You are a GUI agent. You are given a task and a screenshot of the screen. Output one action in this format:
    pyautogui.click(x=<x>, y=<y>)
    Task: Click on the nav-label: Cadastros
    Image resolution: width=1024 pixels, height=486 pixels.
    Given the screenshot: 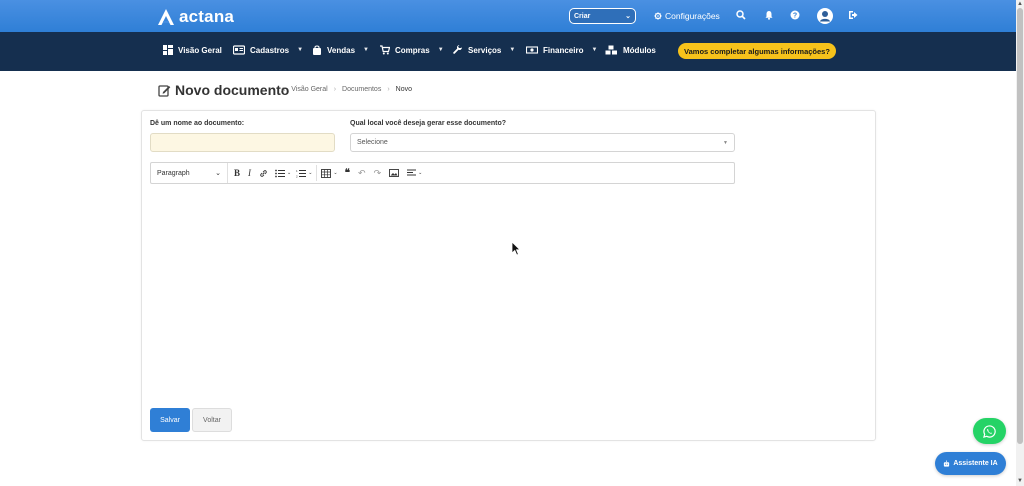 What is the action you would take?
    pyautogui.click(x=270, y=50)
    